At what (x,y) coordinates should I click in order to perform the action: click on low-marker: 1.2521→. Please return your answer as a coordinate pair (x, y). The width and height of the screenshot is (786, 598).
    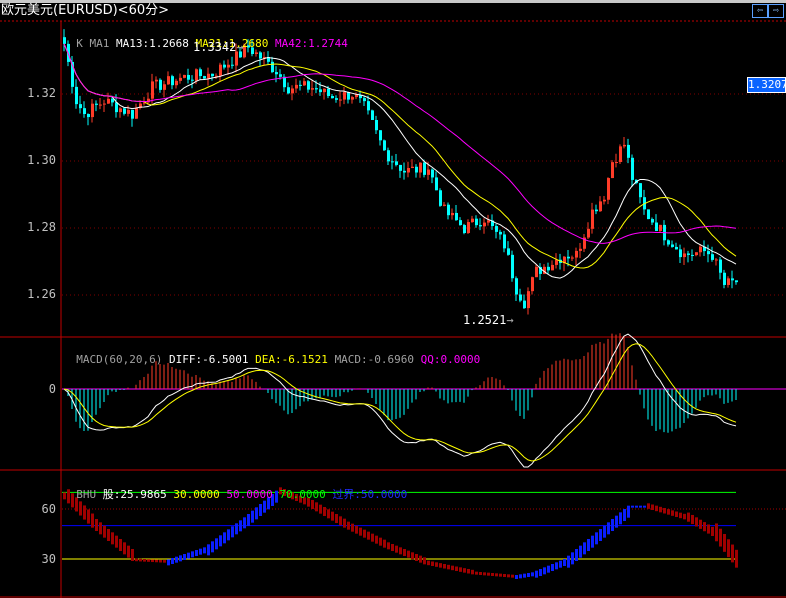
    Looking at the image, I should click on (488, 320).